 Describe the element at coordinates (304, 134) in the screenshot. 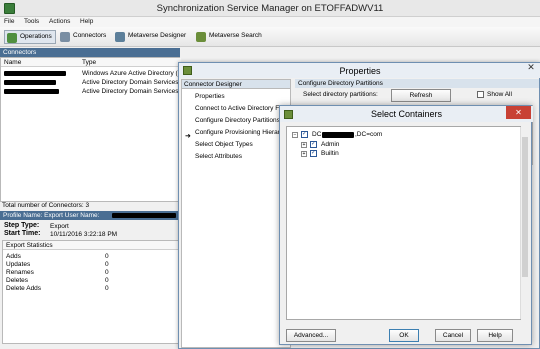

I see `root-checkbox: ✓` at that location.